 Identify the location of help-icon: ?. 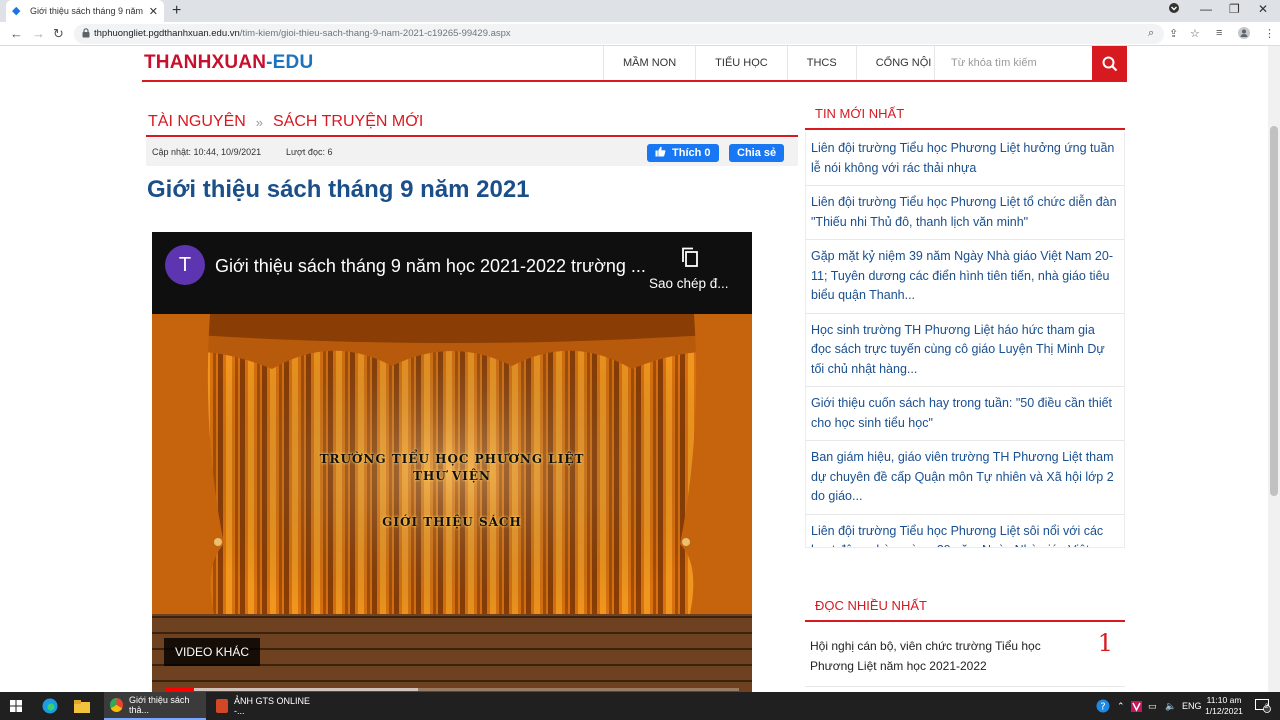
(1103, 706).